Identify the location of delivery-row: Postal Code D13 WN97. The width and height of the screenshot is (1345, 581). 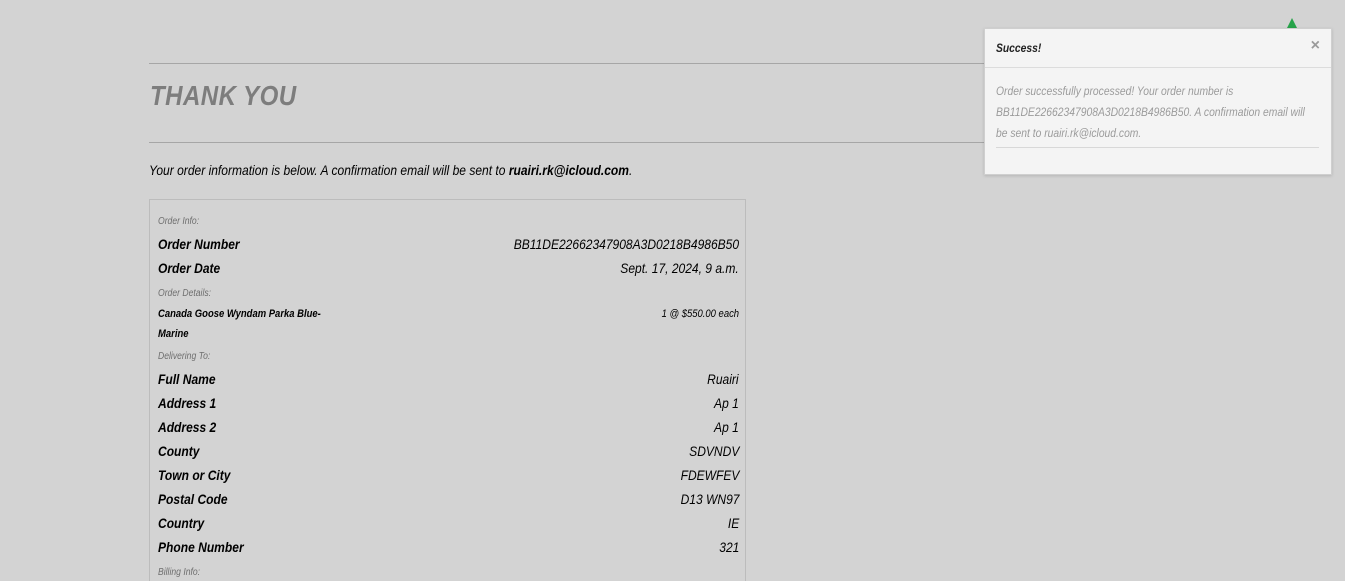
(448, 501).